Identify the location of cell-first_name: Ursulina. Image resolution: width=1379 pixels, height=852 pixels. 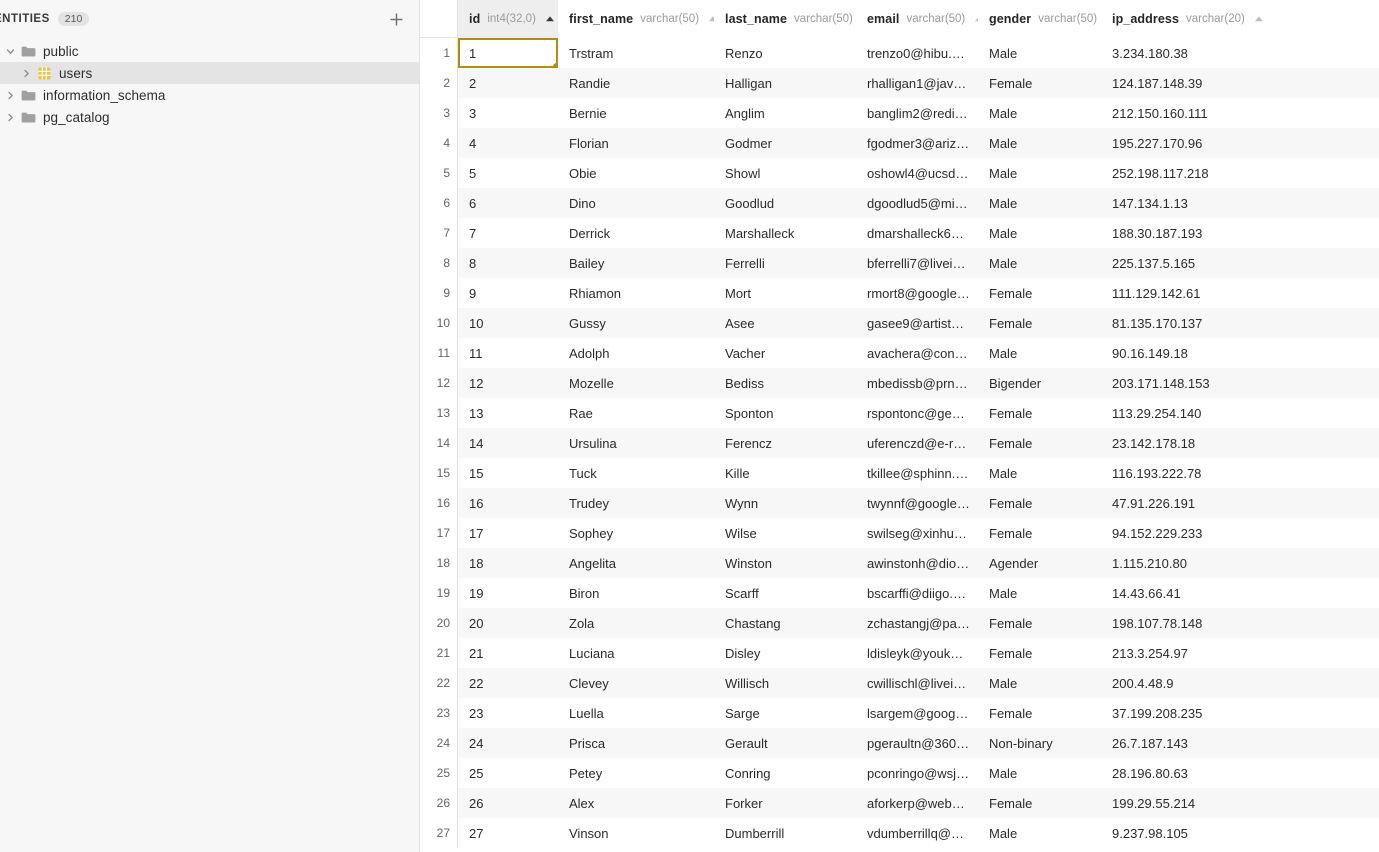
(636, 443).